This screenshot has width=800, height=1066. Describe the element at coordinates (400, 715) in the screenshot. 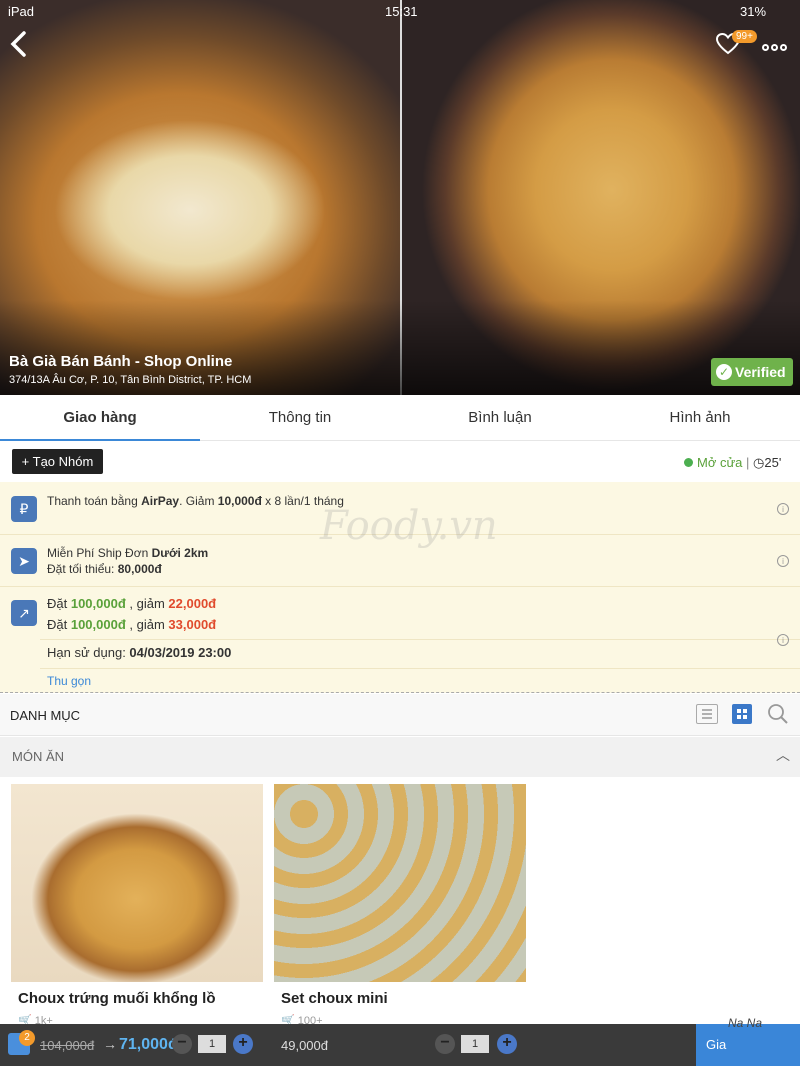

I see `category-bar: DANH MỤC` at that location.